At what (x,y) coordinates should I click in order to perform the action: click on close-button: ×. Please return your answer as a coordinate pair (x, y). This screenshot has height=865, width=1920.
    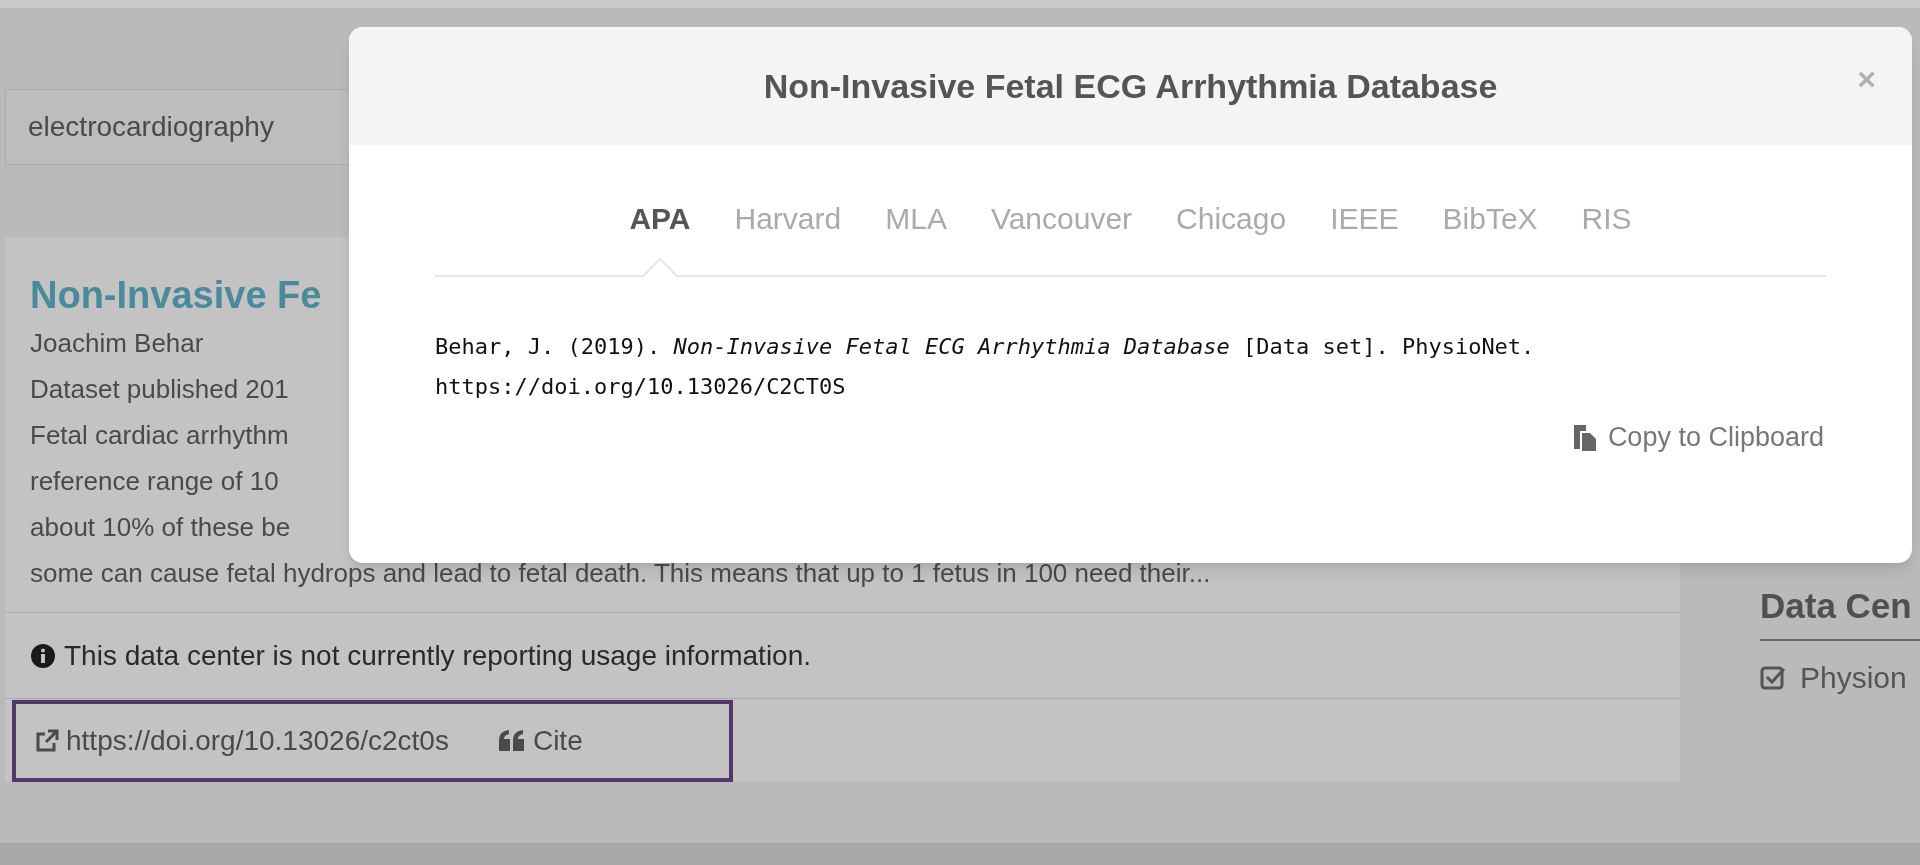
    Looking at the image, I should click on (1866, 79).